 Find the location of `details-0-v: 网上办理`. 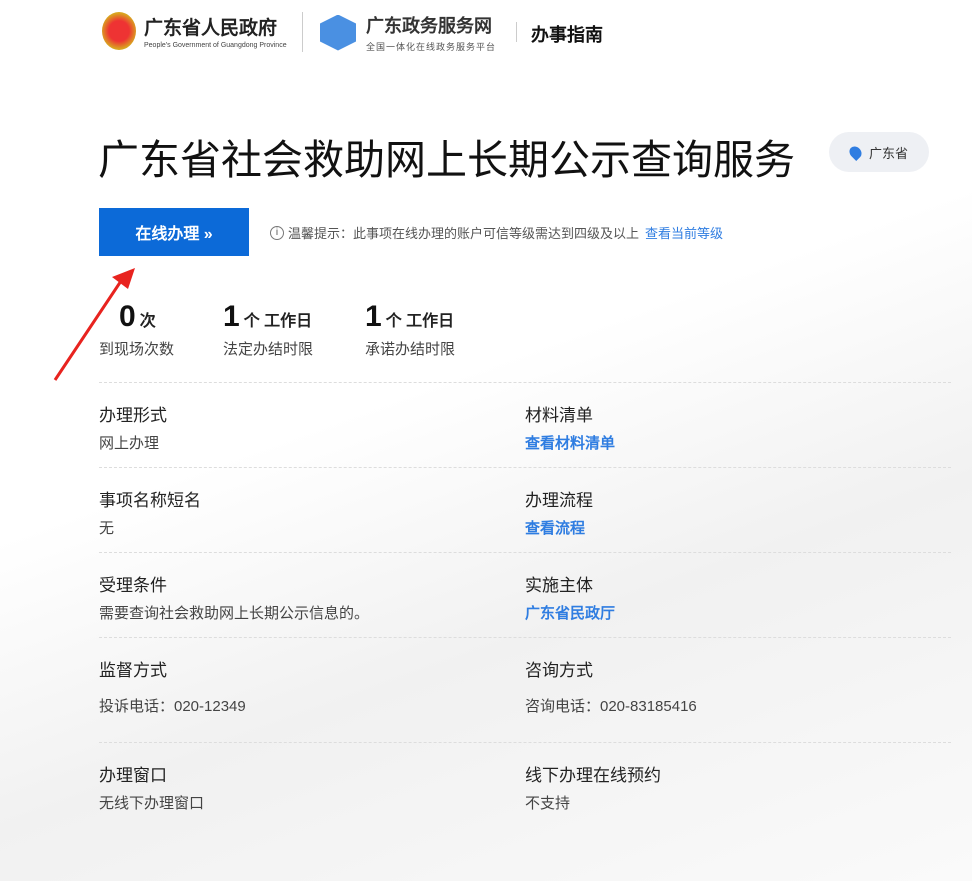

details-0-v: 网上办理 is located at coordinates (129, 443).